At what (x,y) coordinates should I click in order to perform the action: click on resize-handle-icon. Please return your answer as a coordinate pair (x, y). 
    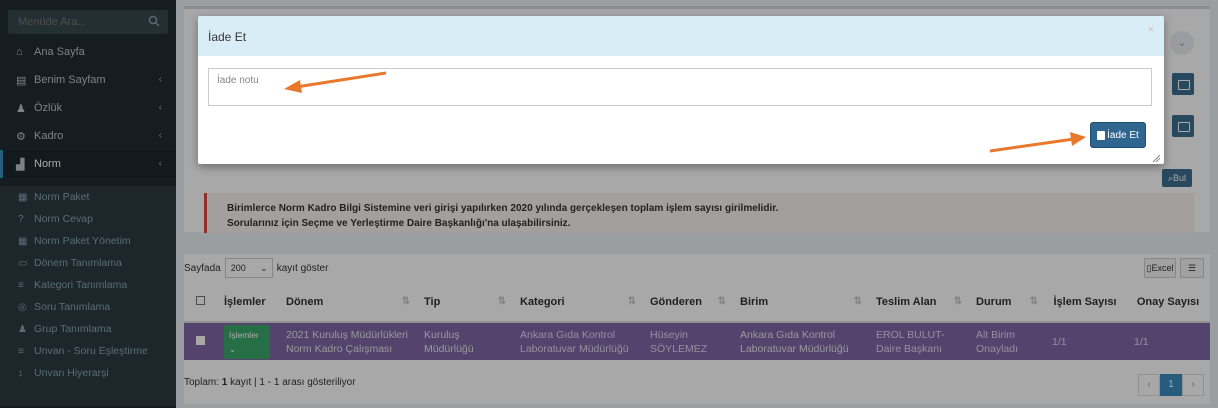
    Looking at the image, I should click on (1156, 158).